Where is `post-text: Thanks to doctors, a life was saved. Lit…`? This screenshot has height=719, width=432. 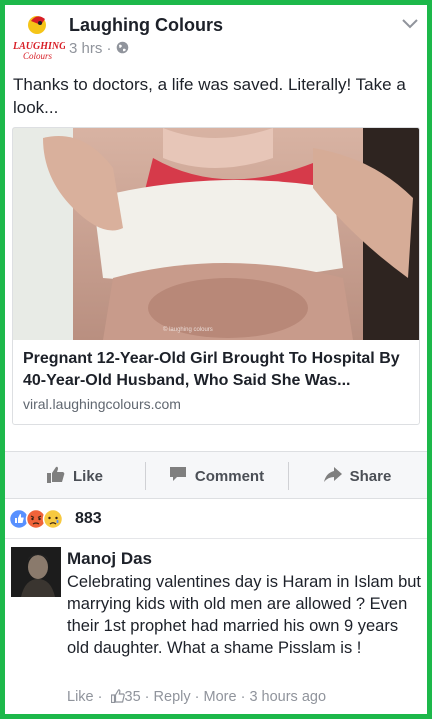
post-text: Thanks to doctors, a life was saved. Lit… is located at coordinates (209, 96).